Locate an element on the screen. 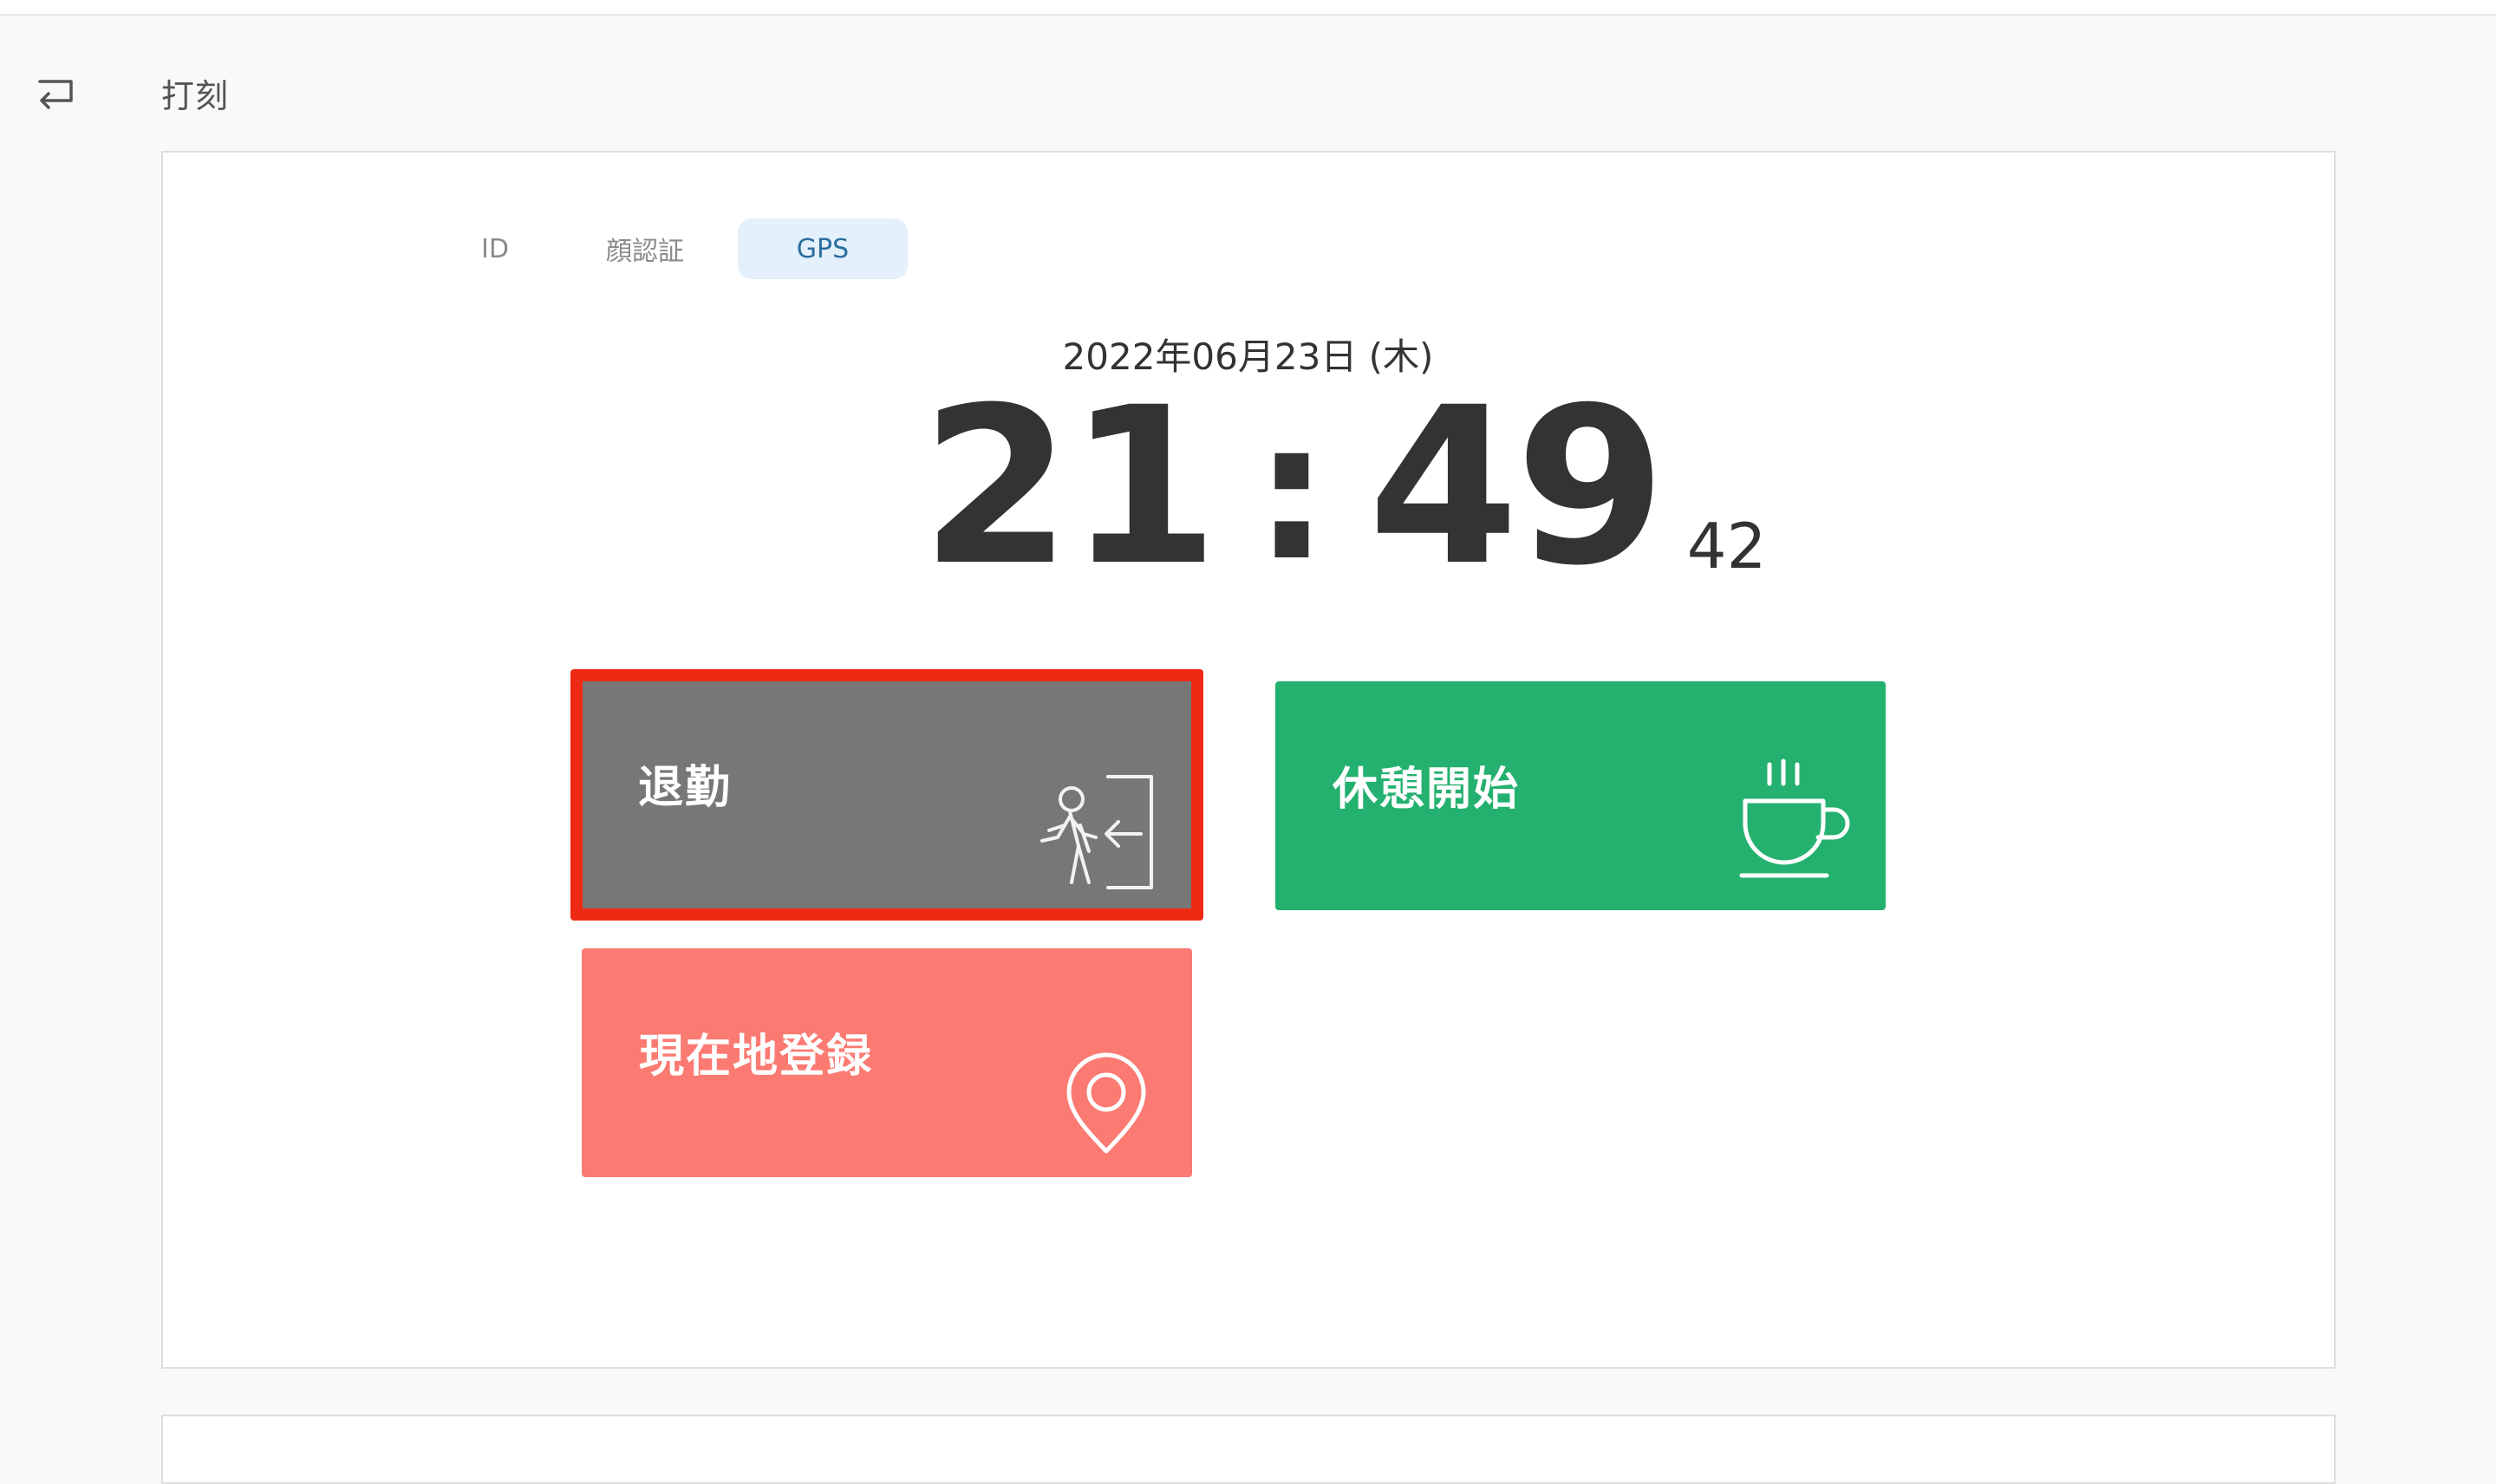  register-location-label: 現在地登録 is located at coordinates (756, 1057).